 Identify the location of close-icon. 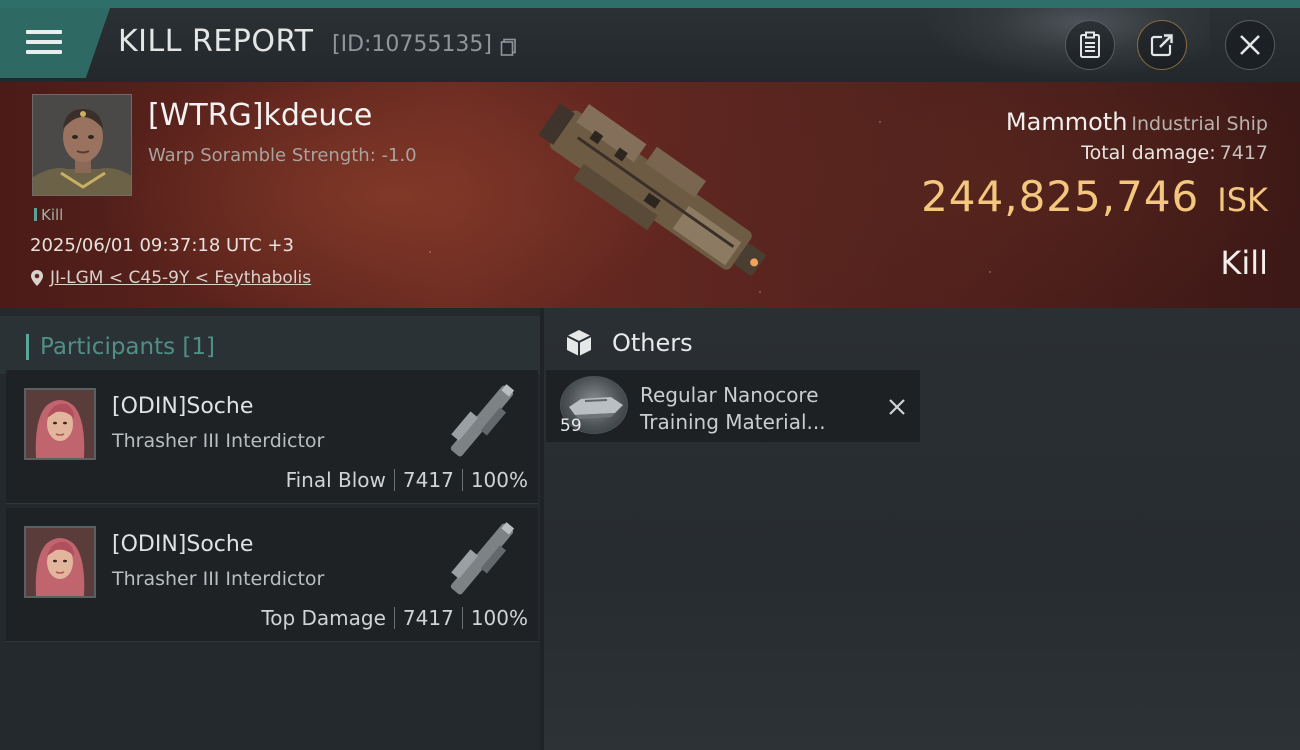
(1250, 45).